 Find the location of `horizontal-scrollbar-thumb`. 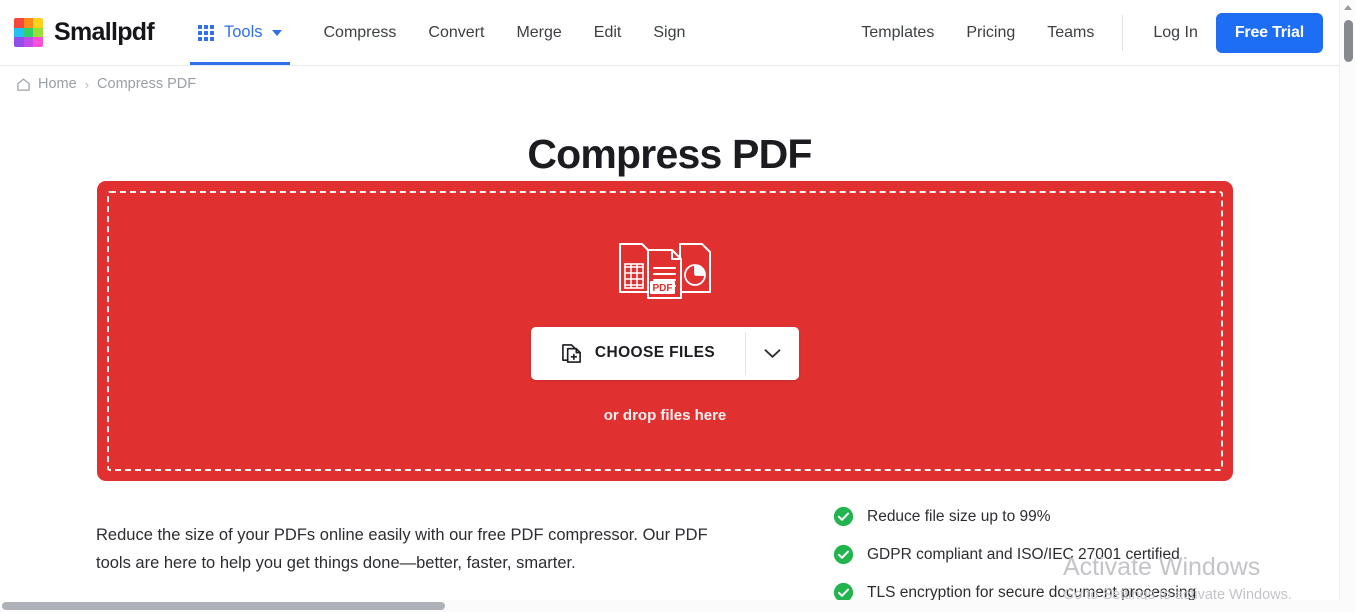

horizontal-scrollbar-thumb is located at coordinates (223, 606).